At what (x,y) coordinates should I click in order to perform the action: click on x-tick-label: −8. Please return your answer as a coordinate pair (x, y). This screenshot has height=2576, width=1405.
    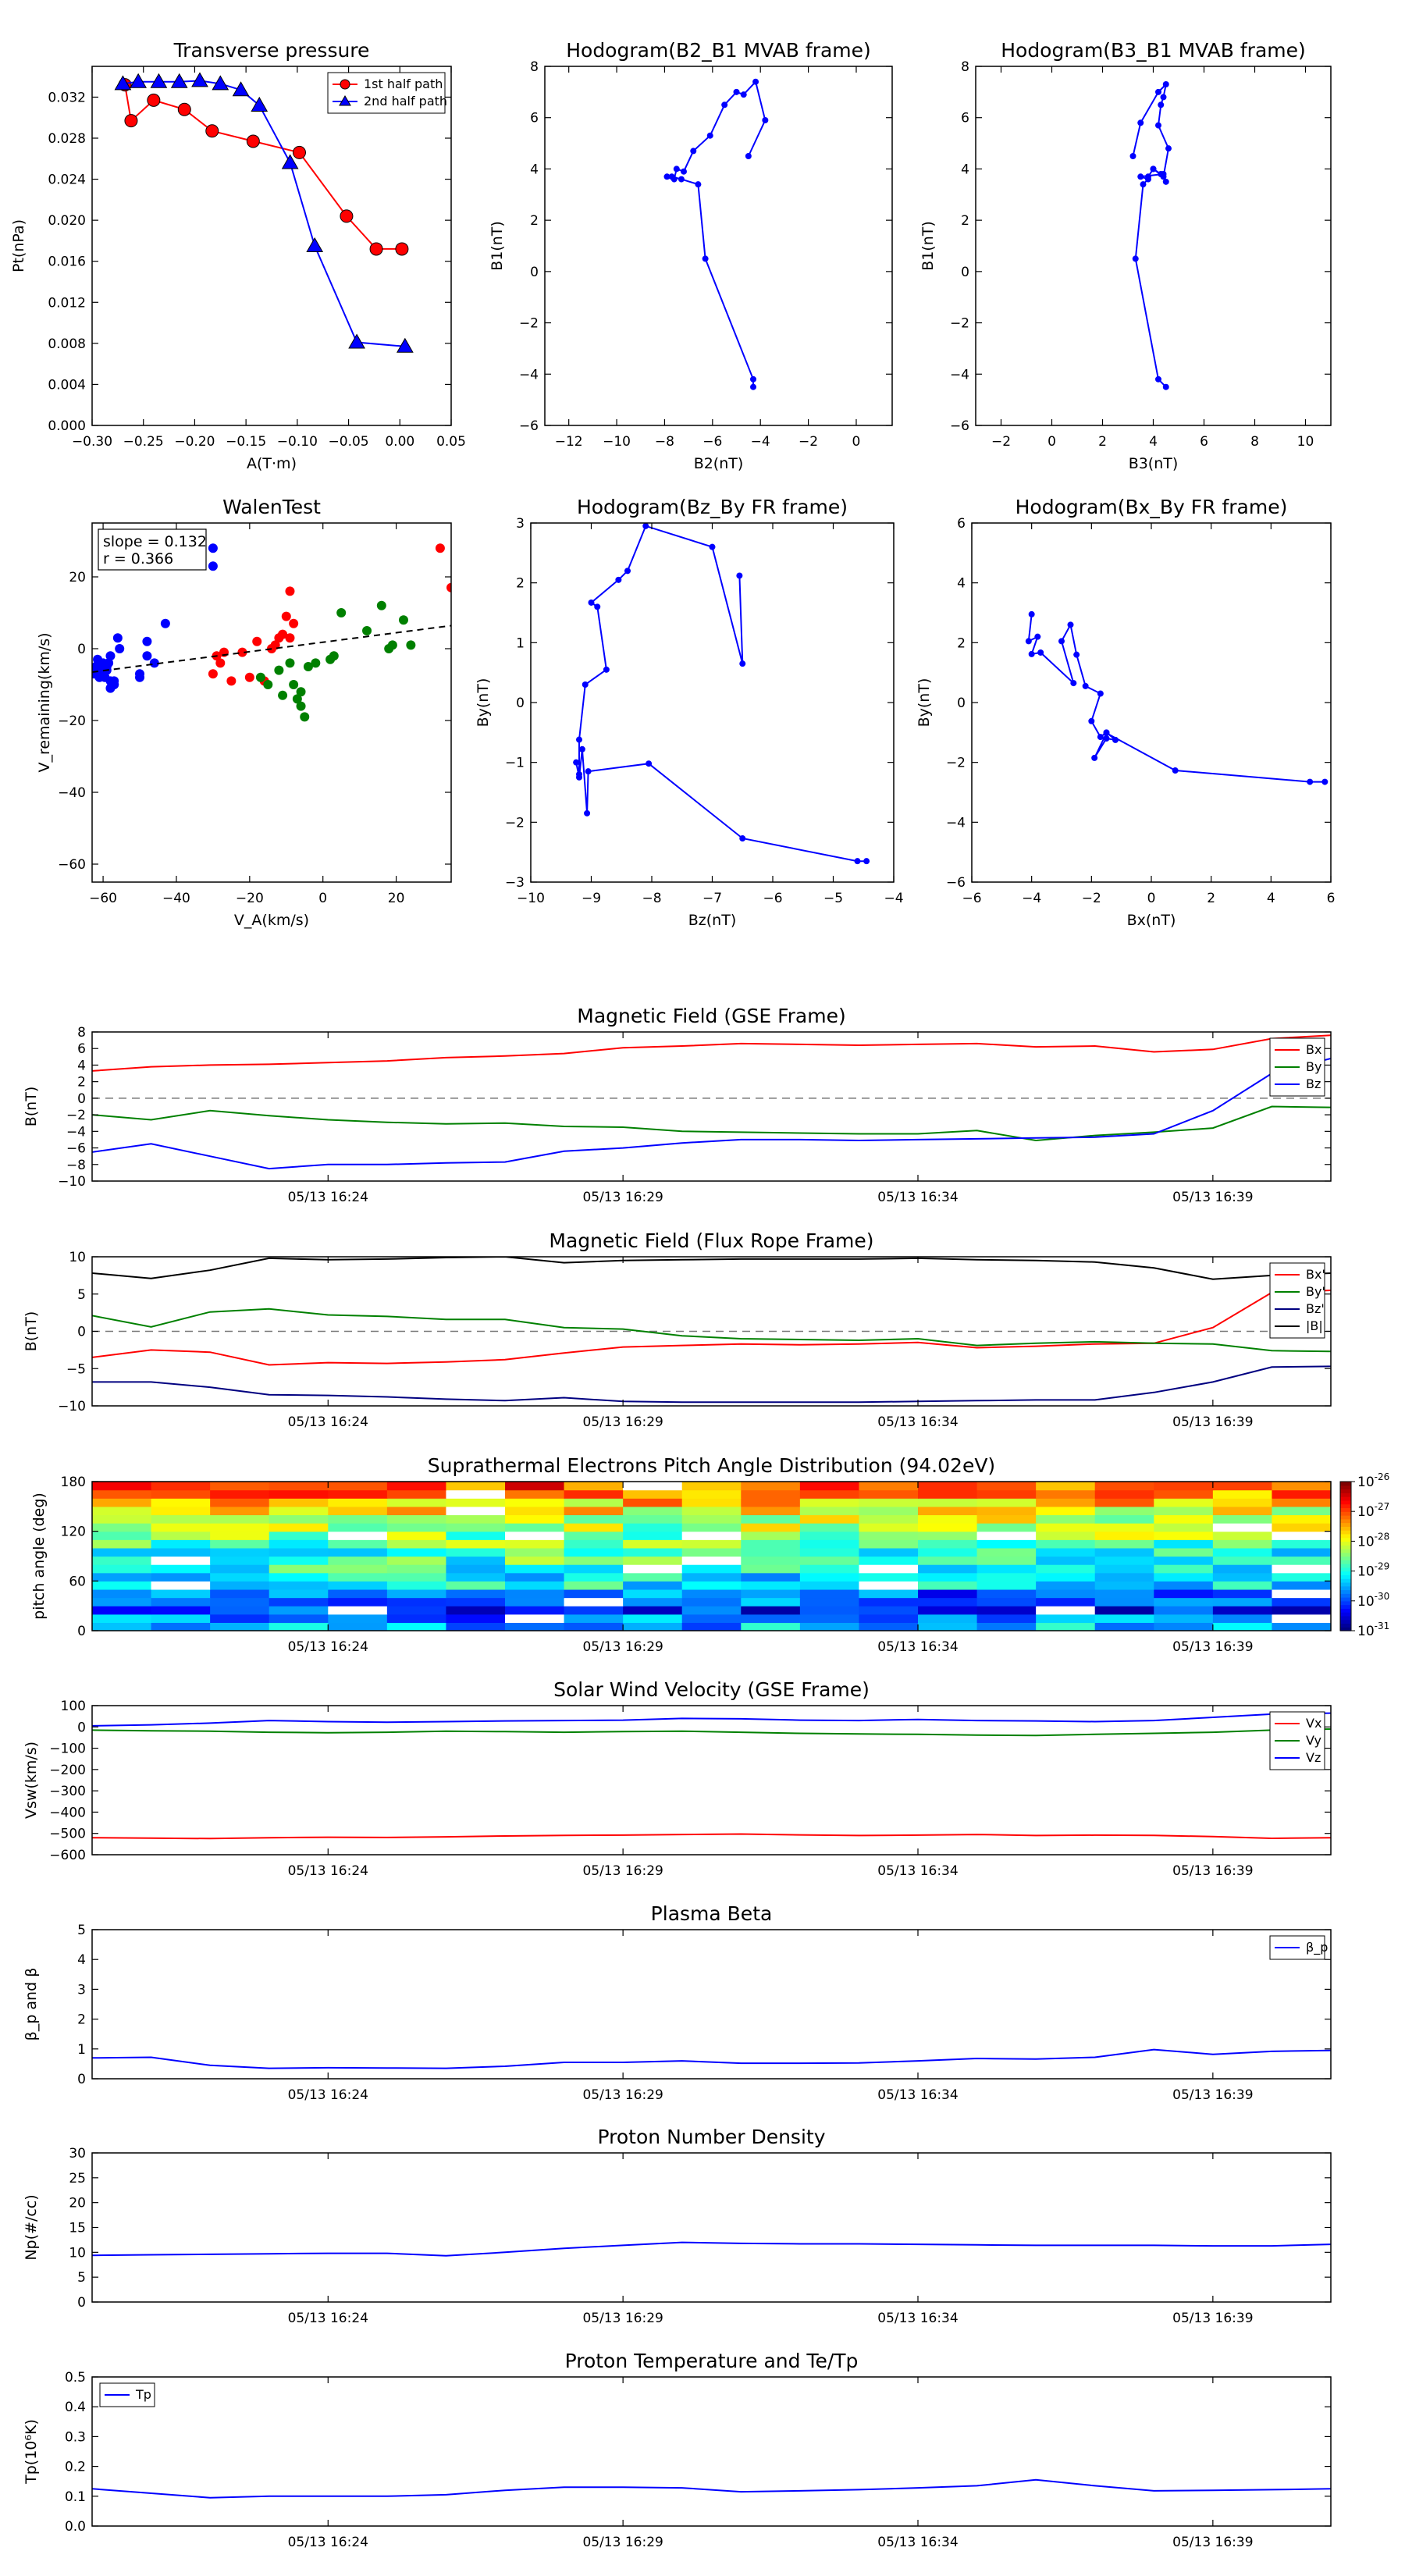
    Looking at the image, I should click on (651, 899).